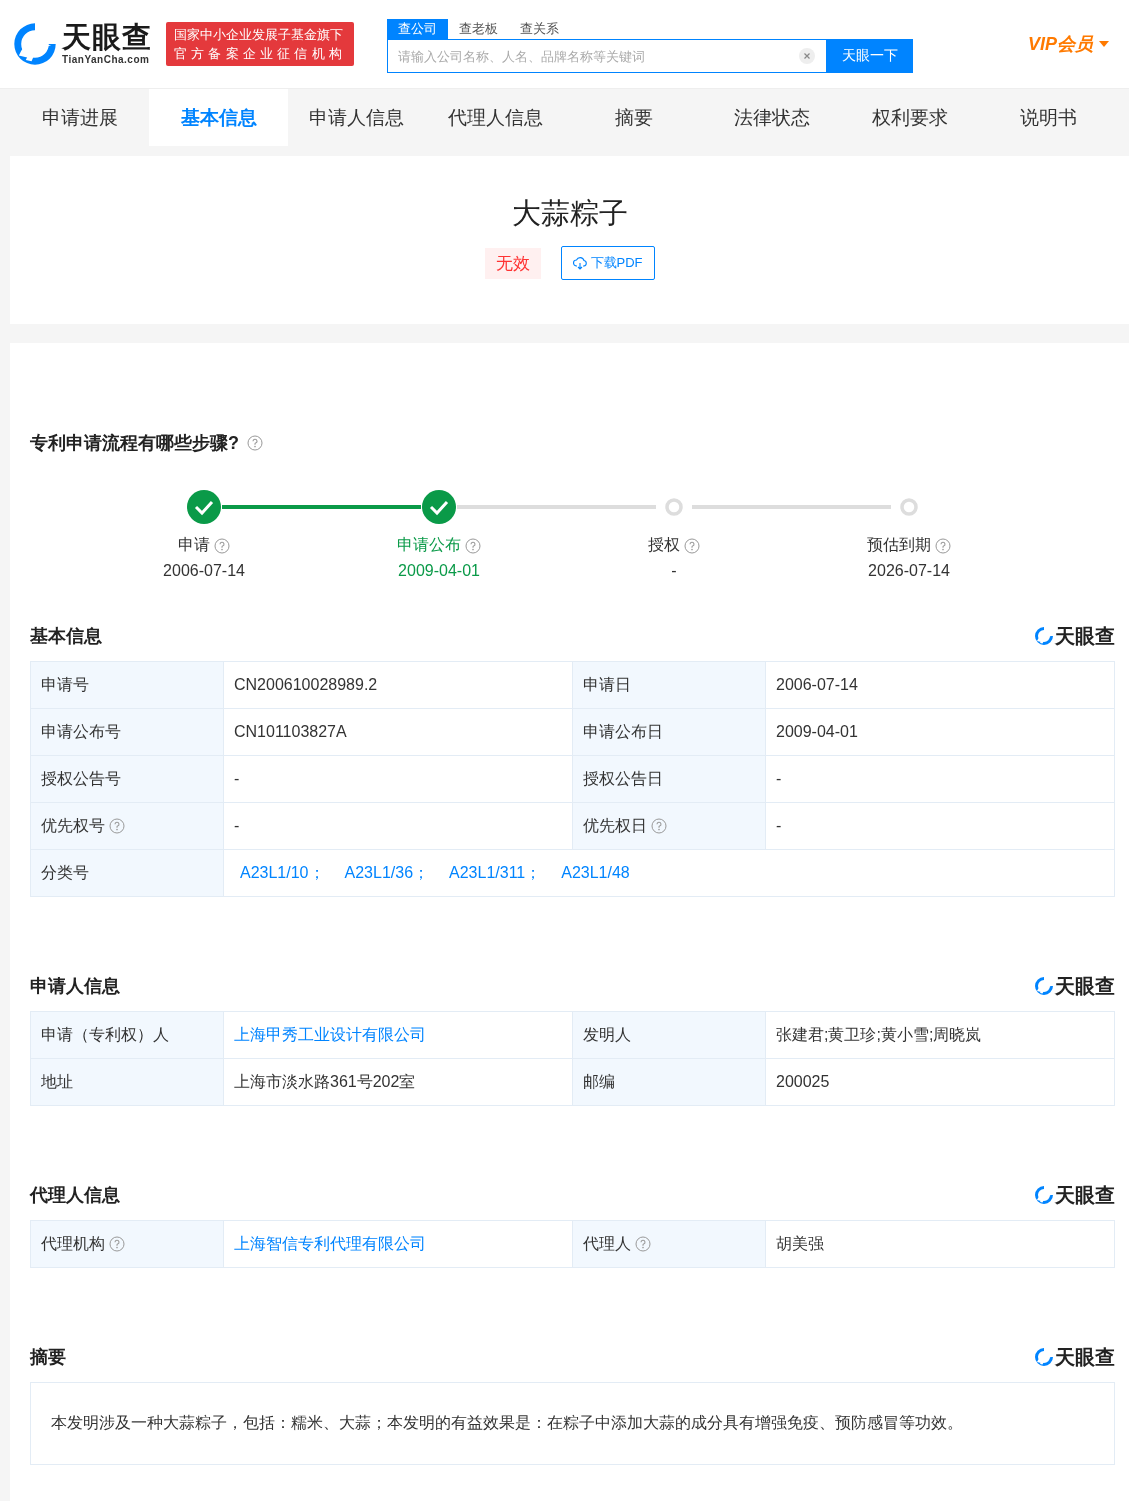 The height and width of the screenshot is (1501, 1129). I want to click on classification-link: A23L1/36；, so click(387, 873).